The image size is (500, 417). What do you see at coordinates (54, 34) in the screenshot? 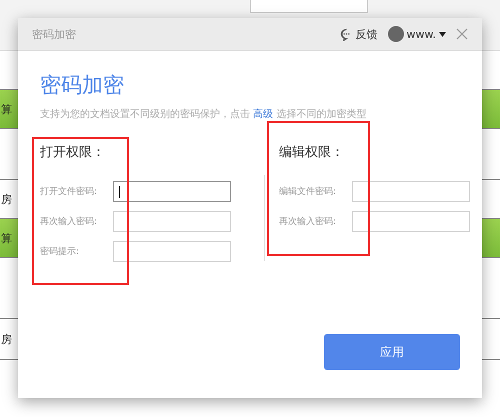
I see `dialog-title: 密码加密` at bounding box center [54, 34].